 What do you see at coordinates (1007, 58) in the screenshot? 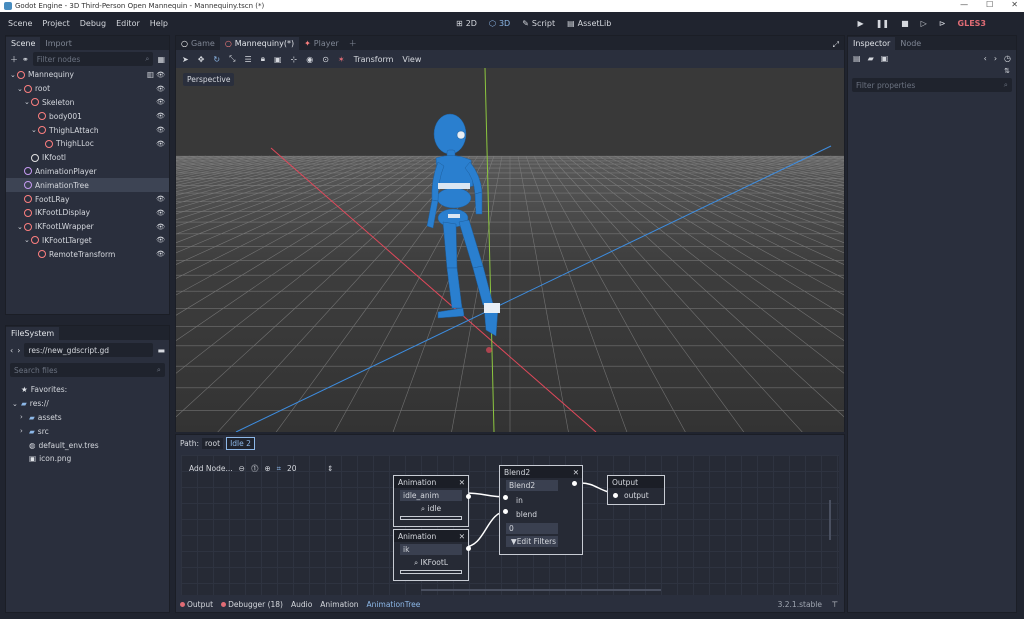
I see `history-icon: ◷` at bounding box center [1007, 58].